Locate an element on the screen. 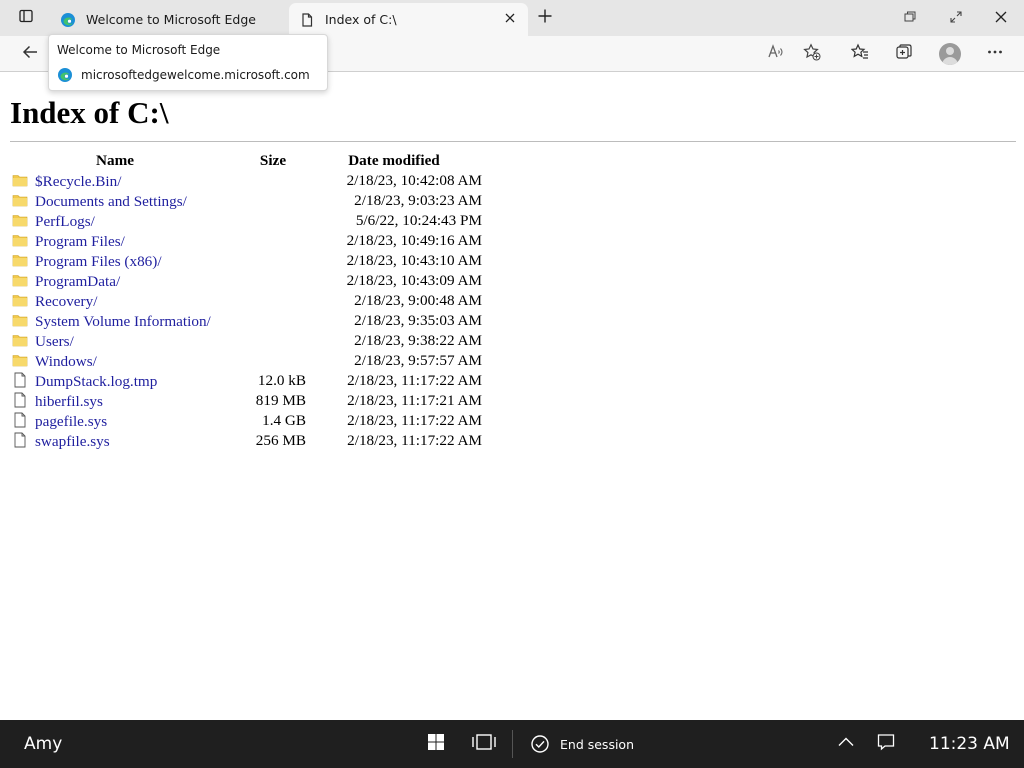 The width and height of the screenshot is (1024, 768). settings-and-more-button is located at coordinates (995, 54).